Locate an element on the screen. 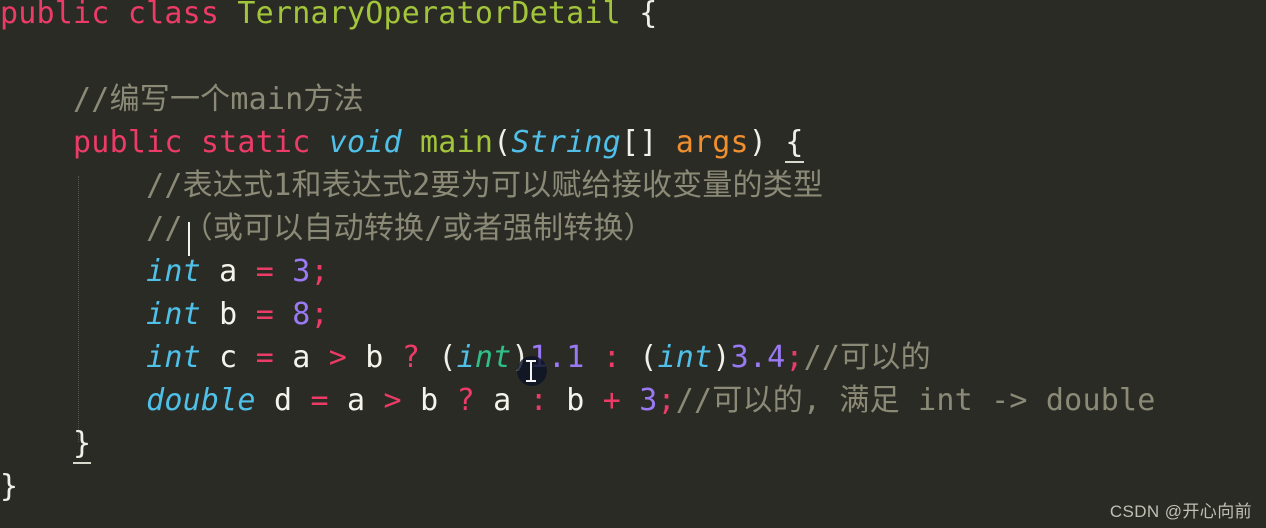  code-line-12: } is located at coordinates (633, 486).